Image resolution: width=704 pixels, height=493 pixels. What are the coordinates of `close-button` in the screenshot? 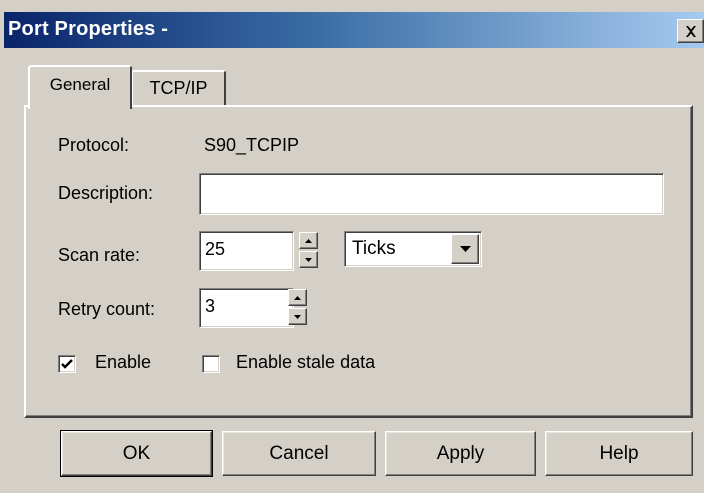 It's located at (690, 31).